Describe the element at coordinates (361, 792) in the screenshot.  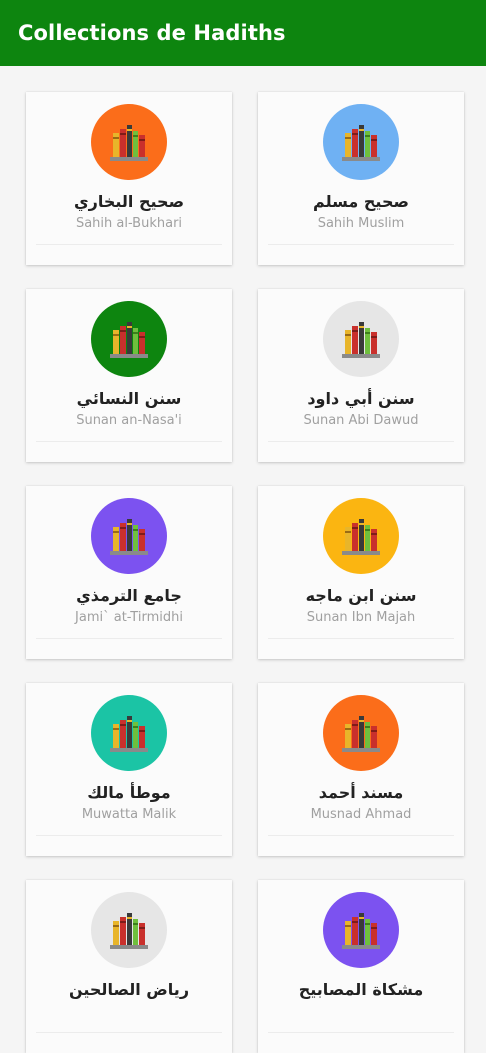
I see `collection-arabic-name: مسند أحمد` at that location.